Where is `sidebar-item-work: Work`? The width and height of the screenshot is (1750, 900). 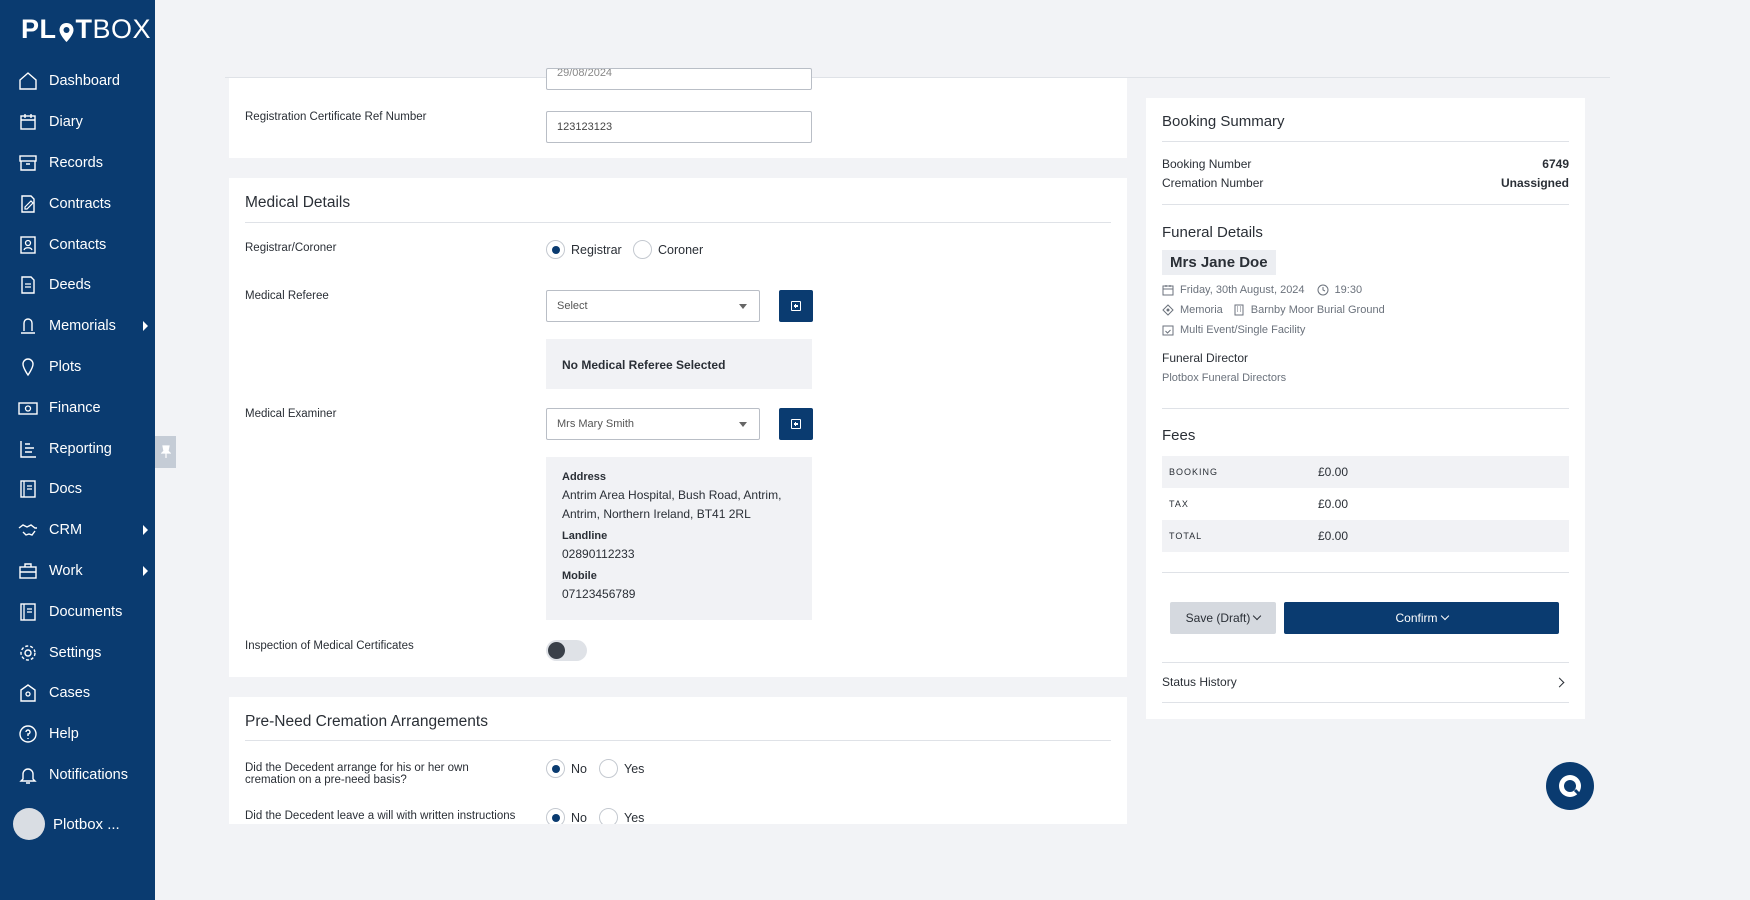
sidebar-item-work: Work is located at coordinates (80, 571).